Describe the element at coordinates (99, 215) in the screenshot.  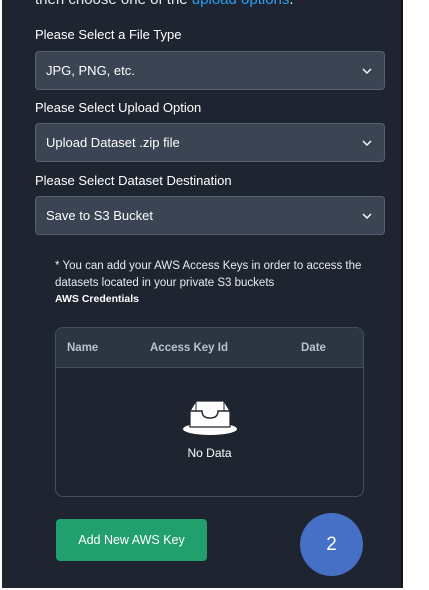
I see `destination-value: Save to S3 Bucket` at that location.